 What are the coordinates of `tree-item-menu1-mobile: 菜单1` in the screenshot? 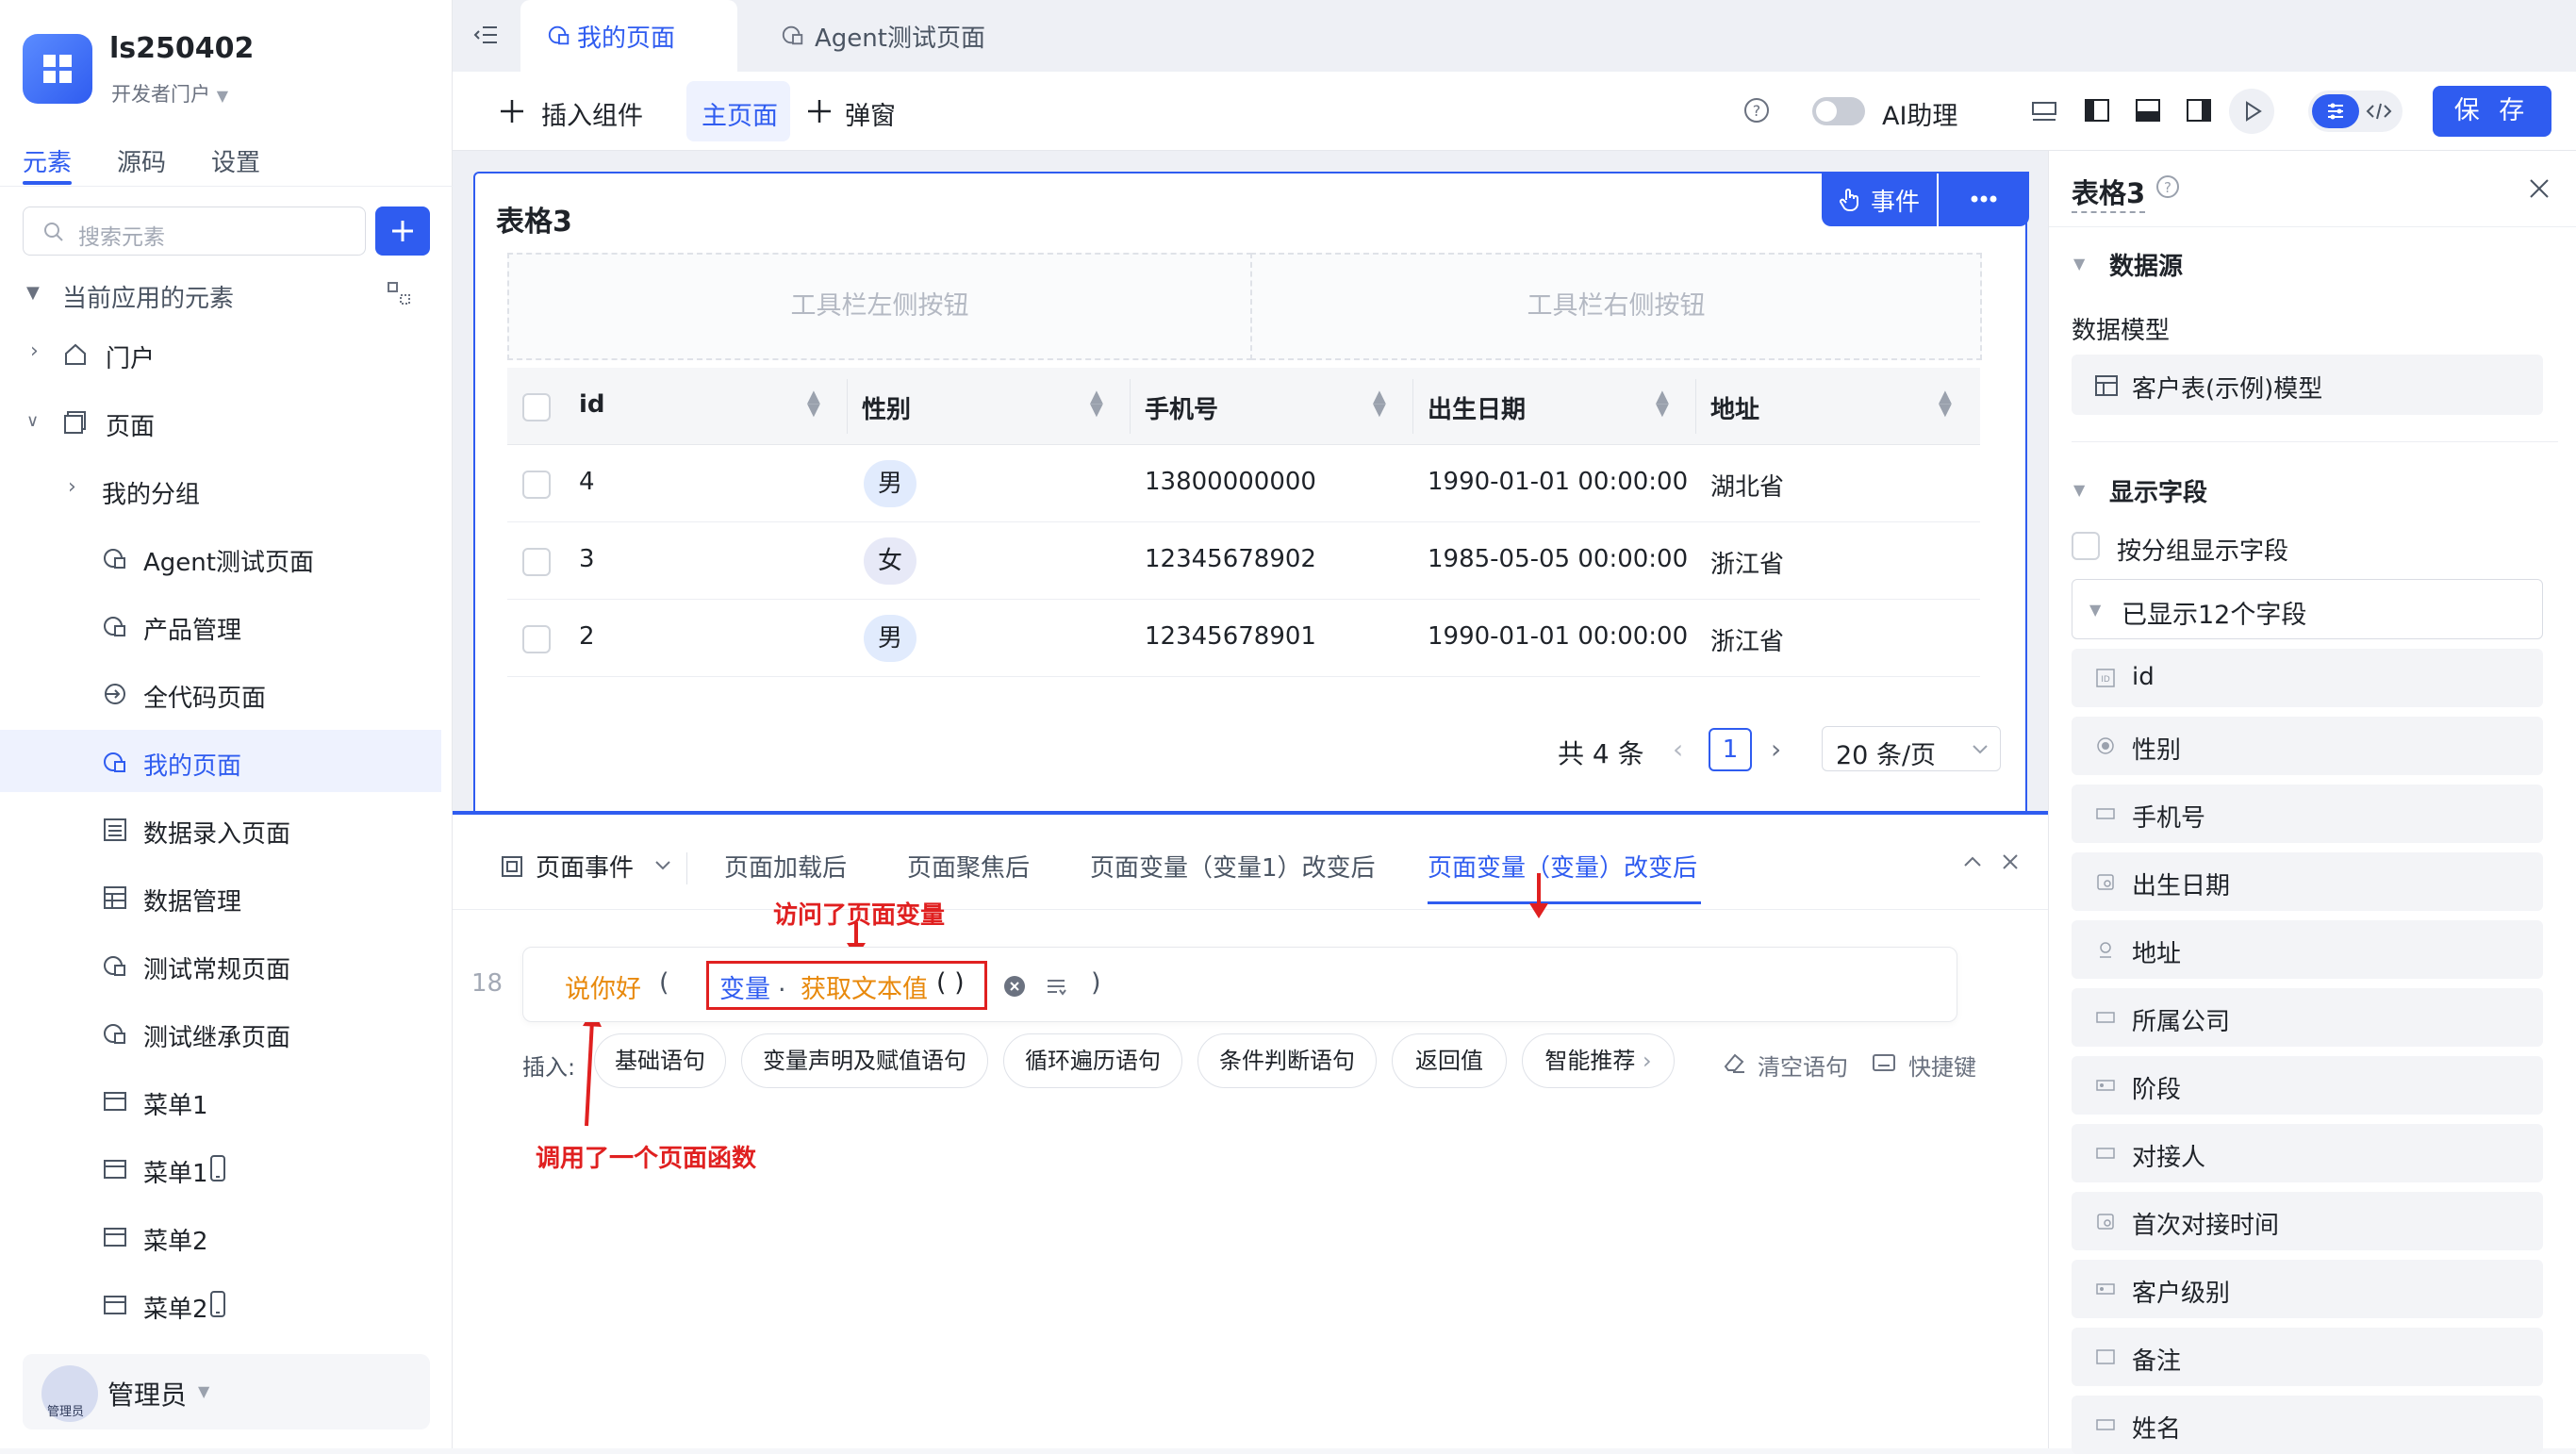 It's located at (220, 1168).